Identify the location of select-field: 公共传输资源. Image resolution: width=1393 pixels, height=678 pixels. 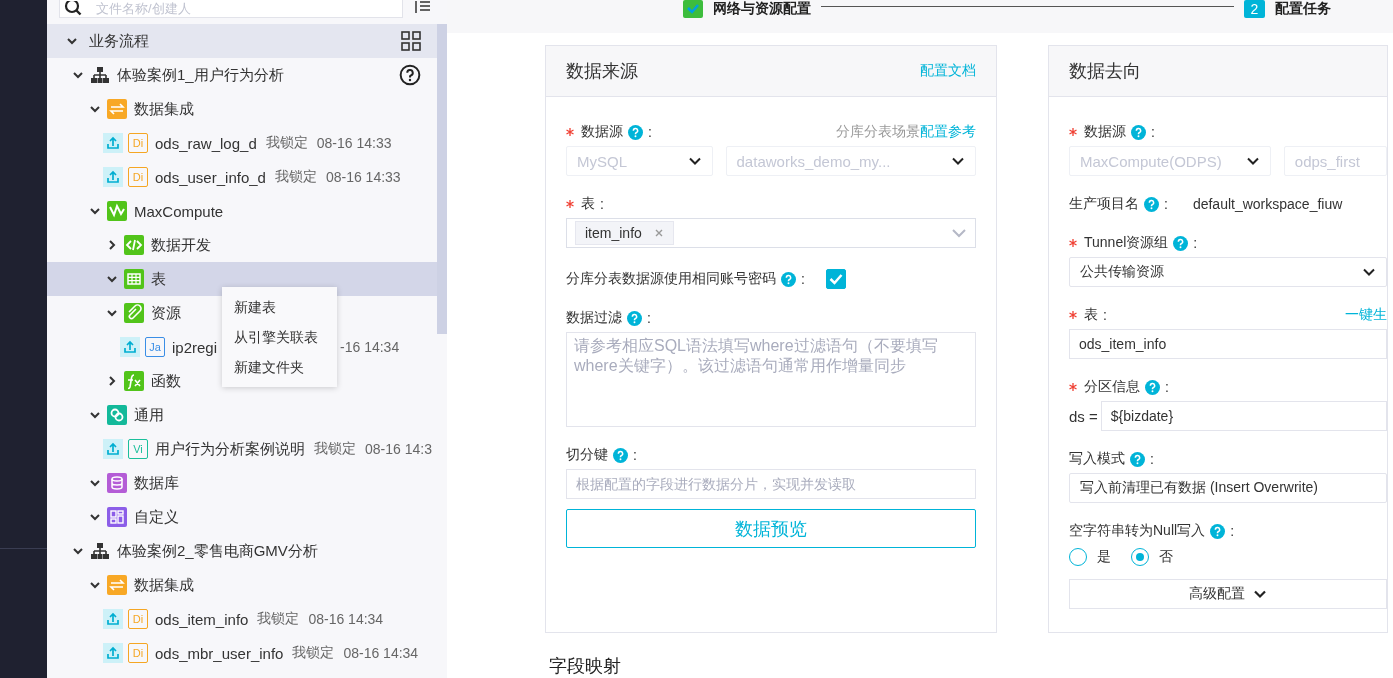
(1228, 272).